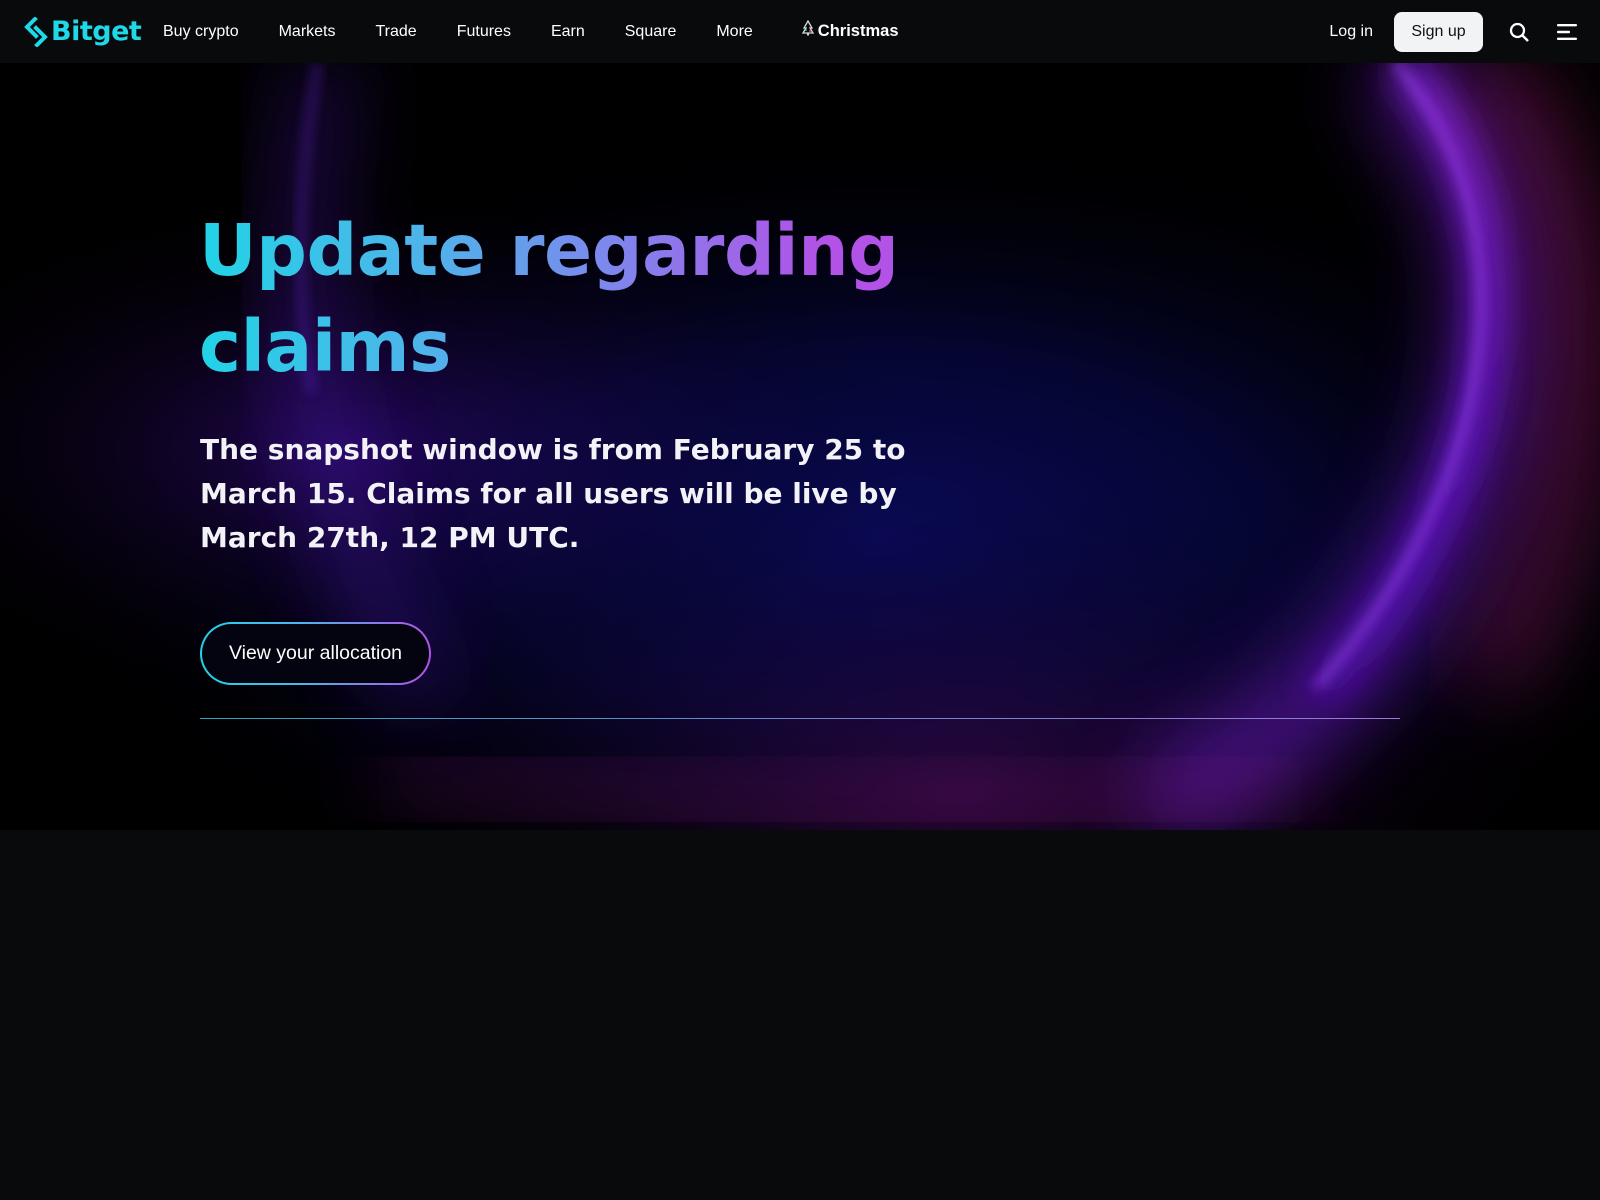  What do you see at coordinates (800, 718) in the screenshot?
I see `hero-divider` at bounding box center [800, 718].